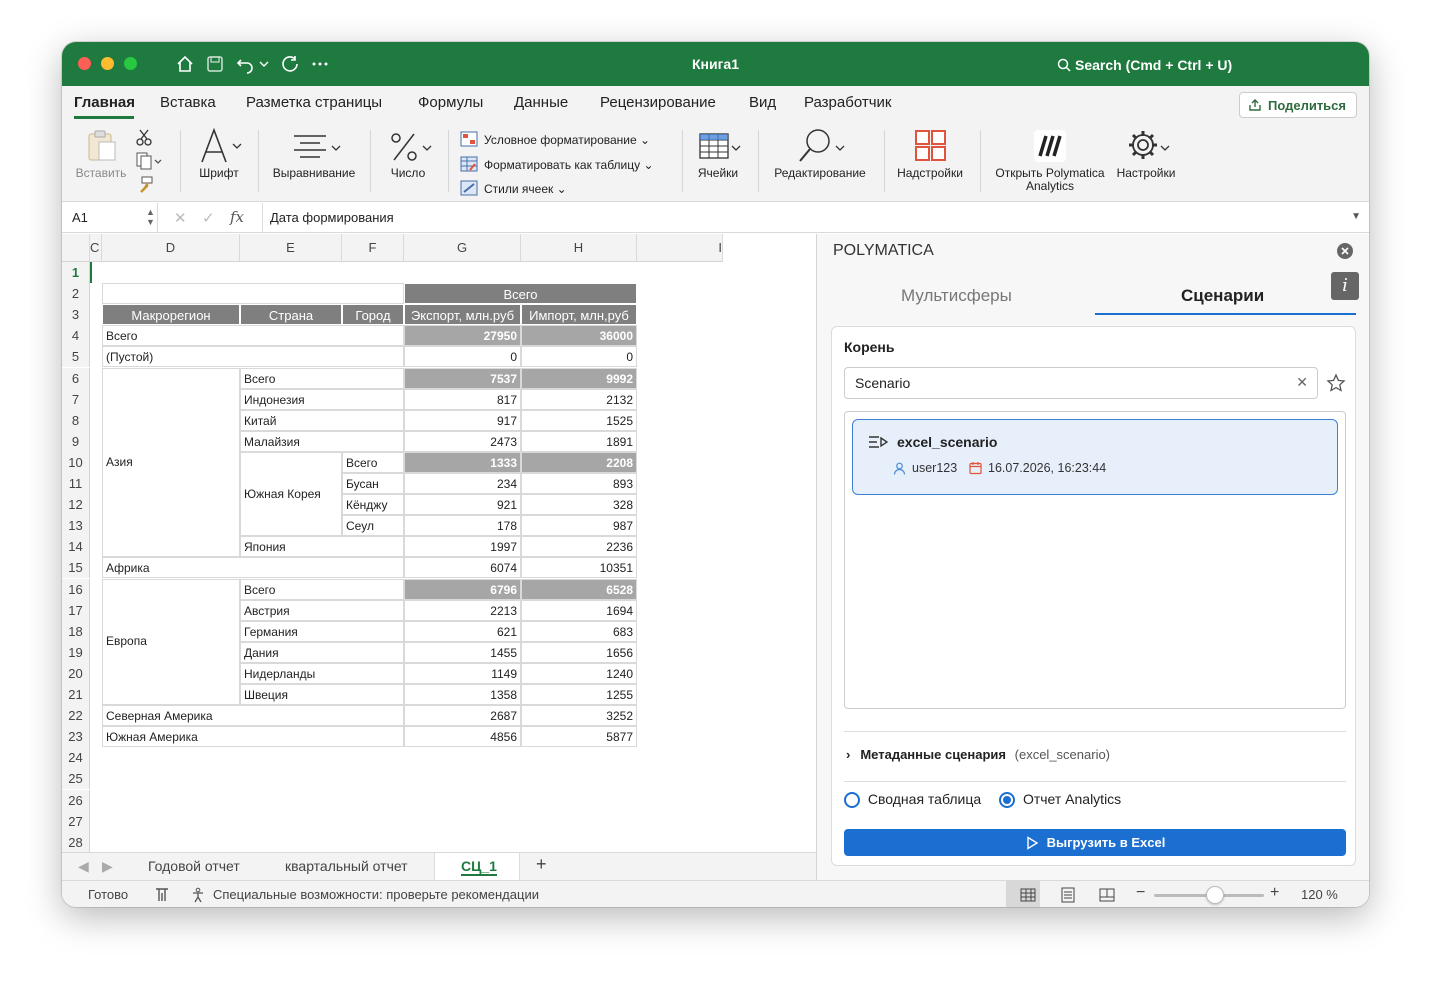 This screenshot has height=989, width=1431. Describe the element at coordinates (322, 441) in the screenshot. I see `row-label-cell: Малайзия` at that location.